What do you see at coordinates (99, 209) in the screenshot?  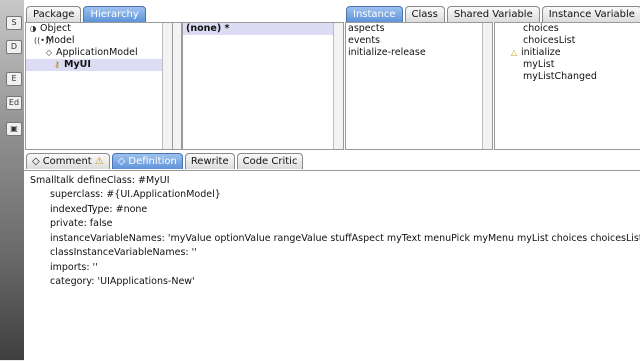 I see `code-line-3: indexedType: #none` at bounding box center [99, 209].